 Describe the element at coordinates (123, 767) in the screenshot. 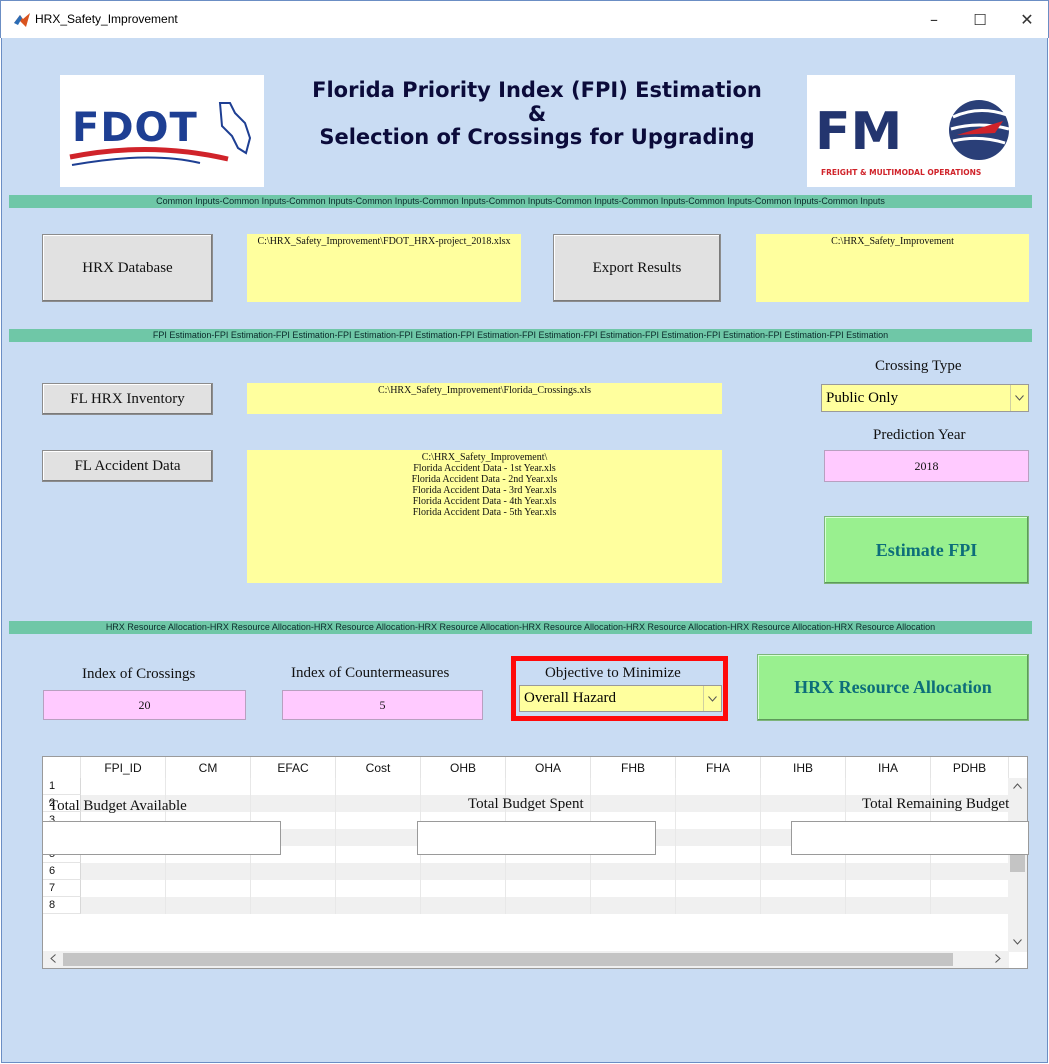

I see `column-header: FPI_ID` at that location.